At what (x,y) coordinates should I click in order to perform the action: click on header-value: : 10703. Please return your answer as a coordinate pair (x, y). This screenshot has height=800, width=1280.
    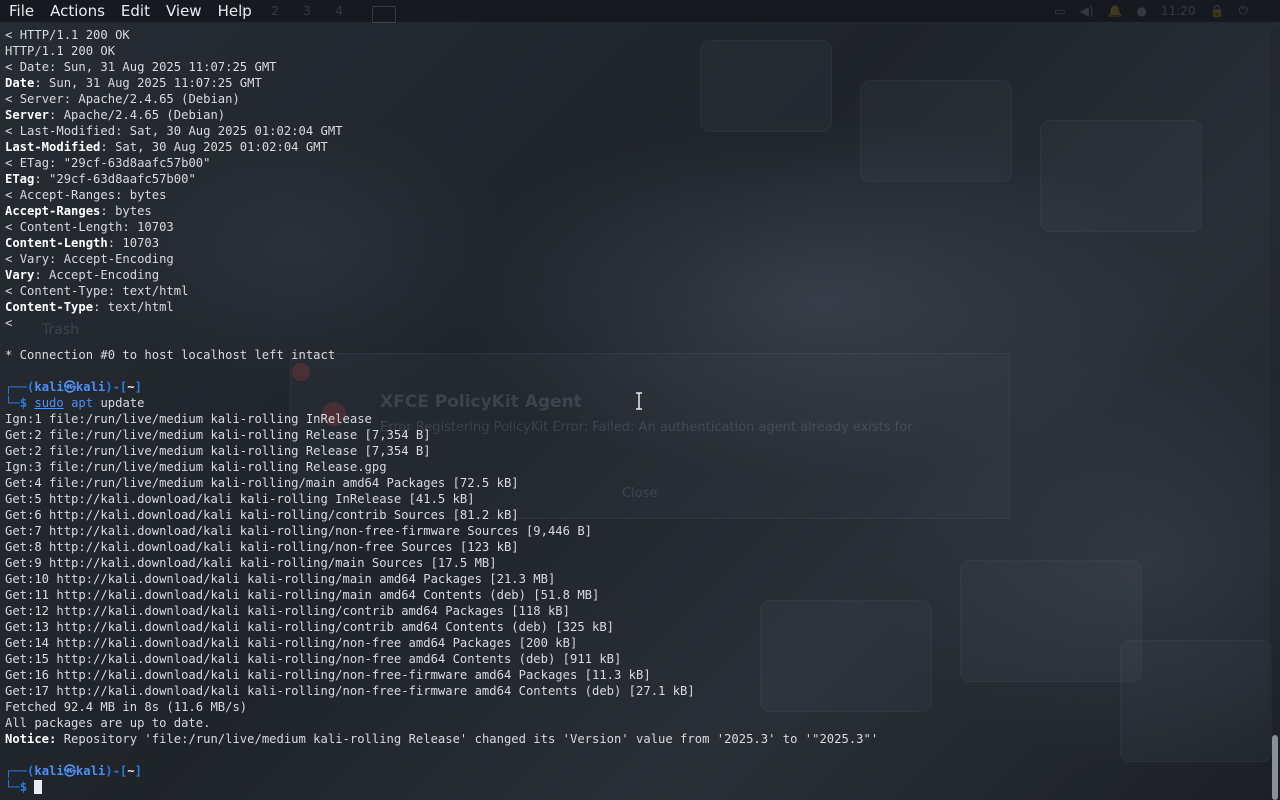
    Looking at the image, I should click on (133, 243).